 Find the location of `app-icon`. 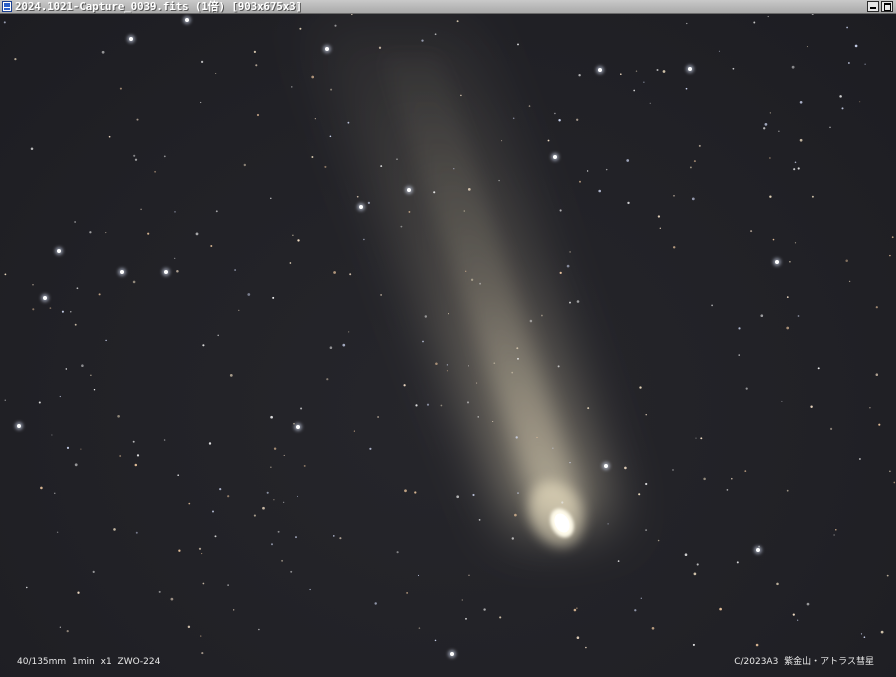

app-icon is located at coordinates (7, 6).